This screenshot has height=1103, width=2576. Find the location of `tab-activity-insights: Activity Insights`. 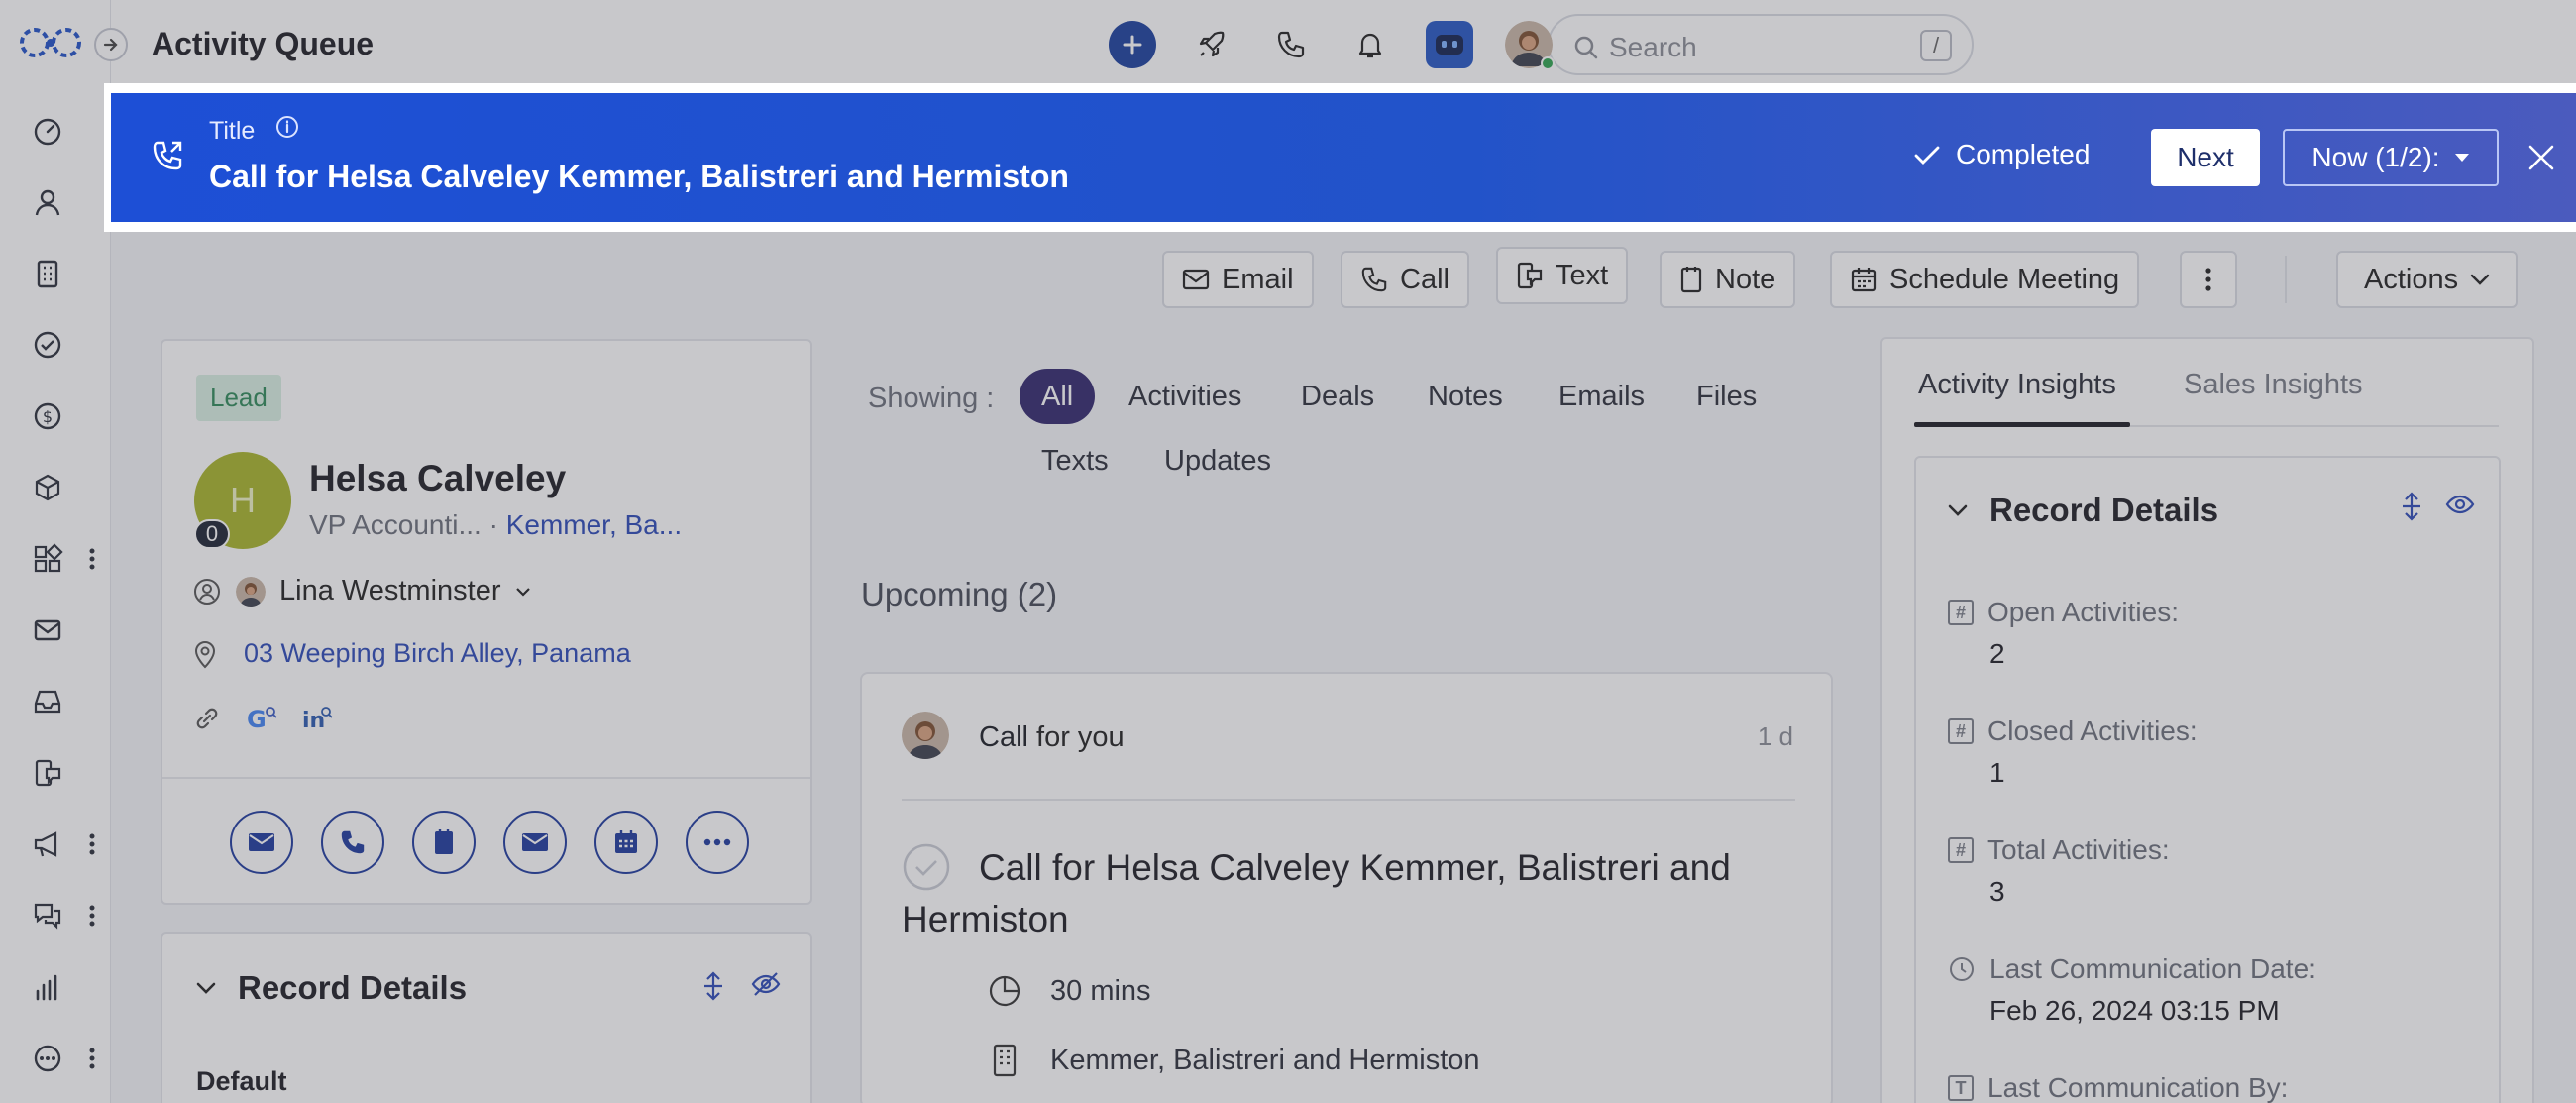

tab-activity-insights: Activity Insights is located at coordinates (2017, 385).